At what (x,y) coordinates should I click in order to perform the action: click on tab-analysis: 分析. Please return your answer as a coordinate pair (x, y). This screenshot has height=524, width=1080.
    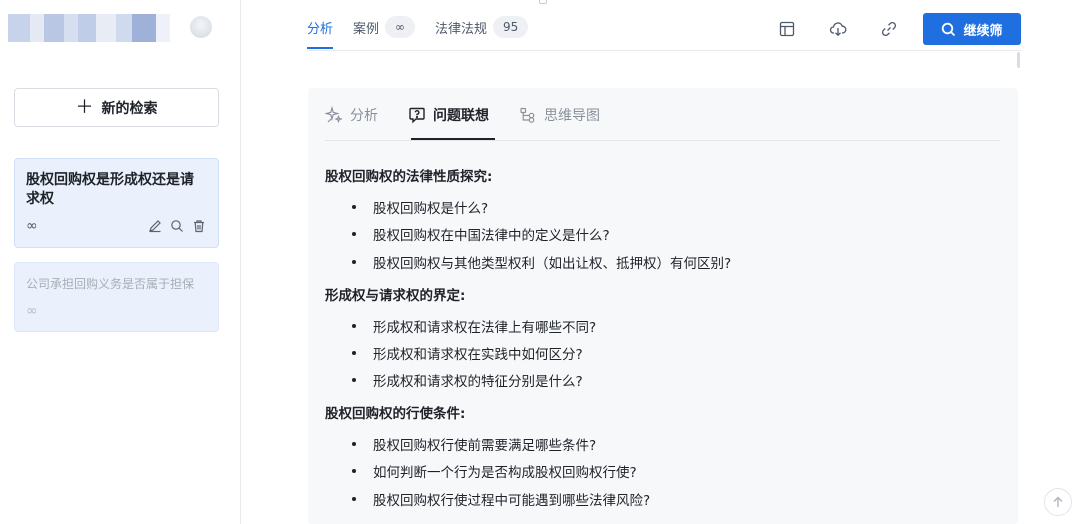
    Looking at the image, I should click on (320, 27).